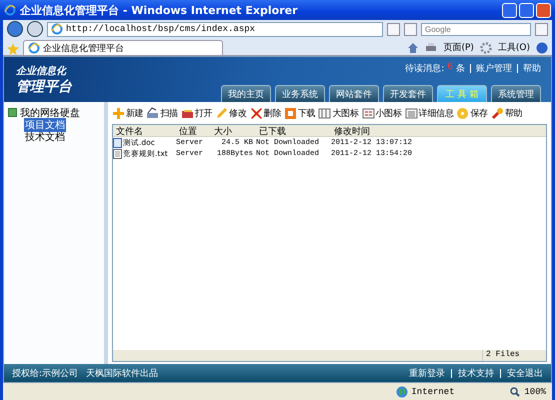 The height and width of the screenshot is (400, 555). I want to click on nav-tab: 系统管理, so click(516, 93).